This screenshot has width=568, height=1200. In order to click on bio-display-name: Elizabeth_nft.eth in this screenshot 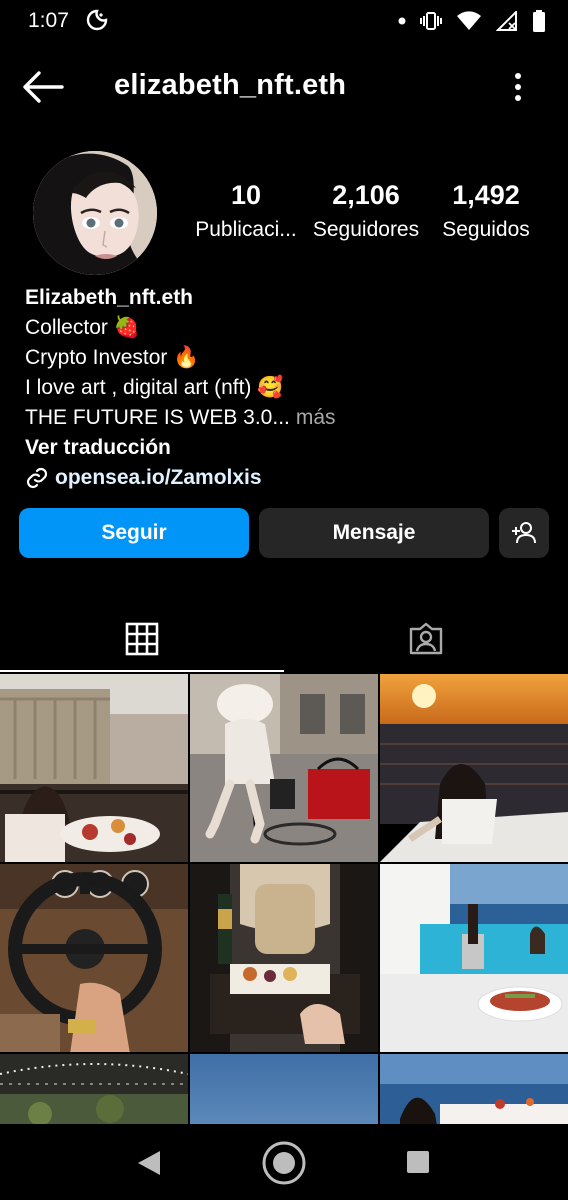, I will do `click(109, 297)`.